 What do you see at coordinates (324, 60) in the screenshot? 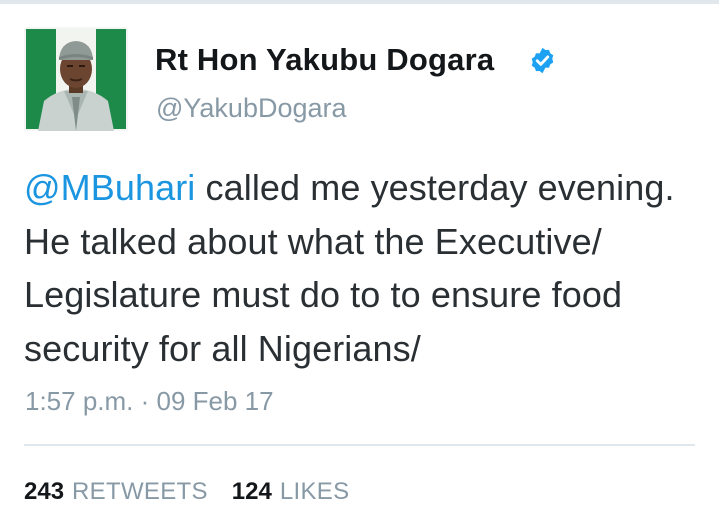
I see `author-display-name: Rt Hon Yakubu Dogara` at bounding box center [324, 60].